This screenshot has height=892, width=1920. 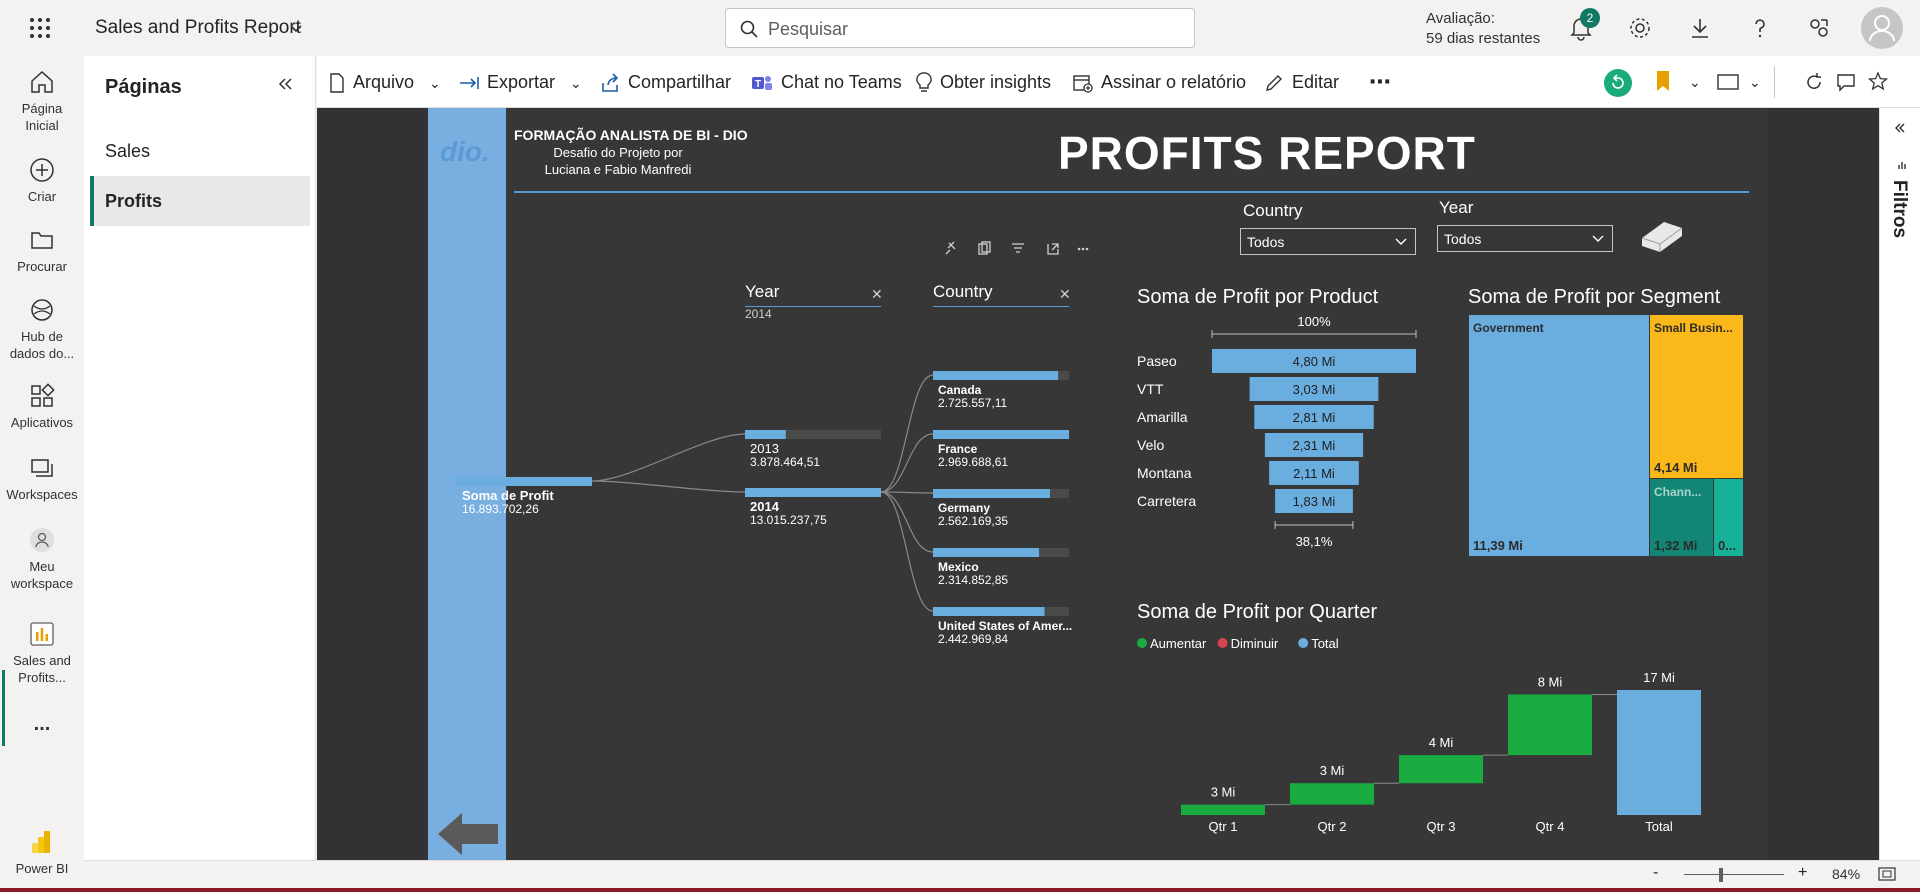 What do you see at coordinates (1802, 873) in the screenshot?
I see `zoom-in-button: +` at bounding box center [1802, 873].